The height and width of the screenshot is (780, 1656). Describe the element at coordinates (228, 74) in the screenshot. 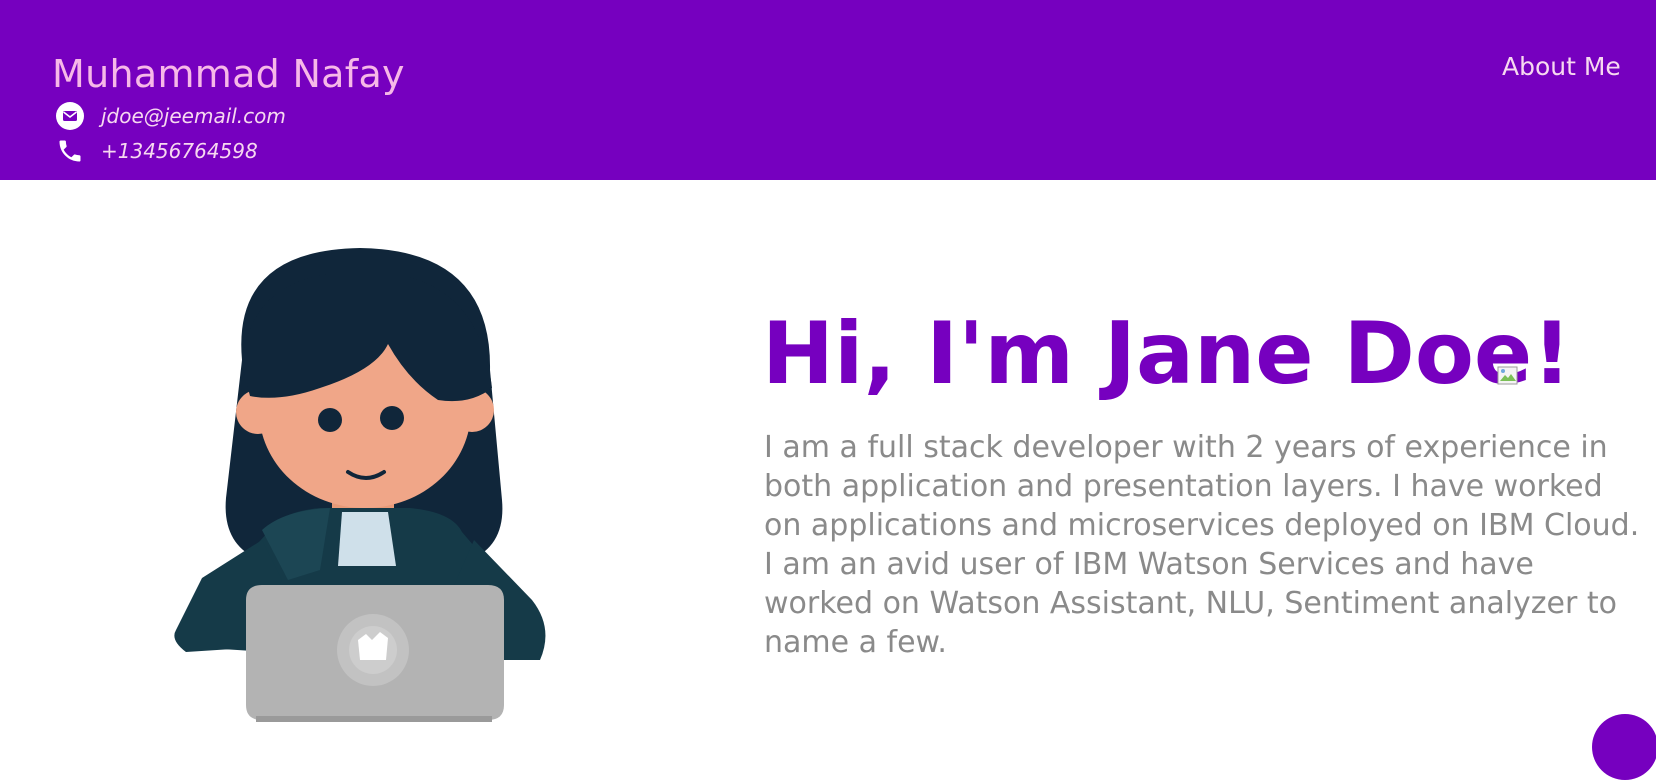

I see `site-owner-name: Muhammad Nafay` at that location.